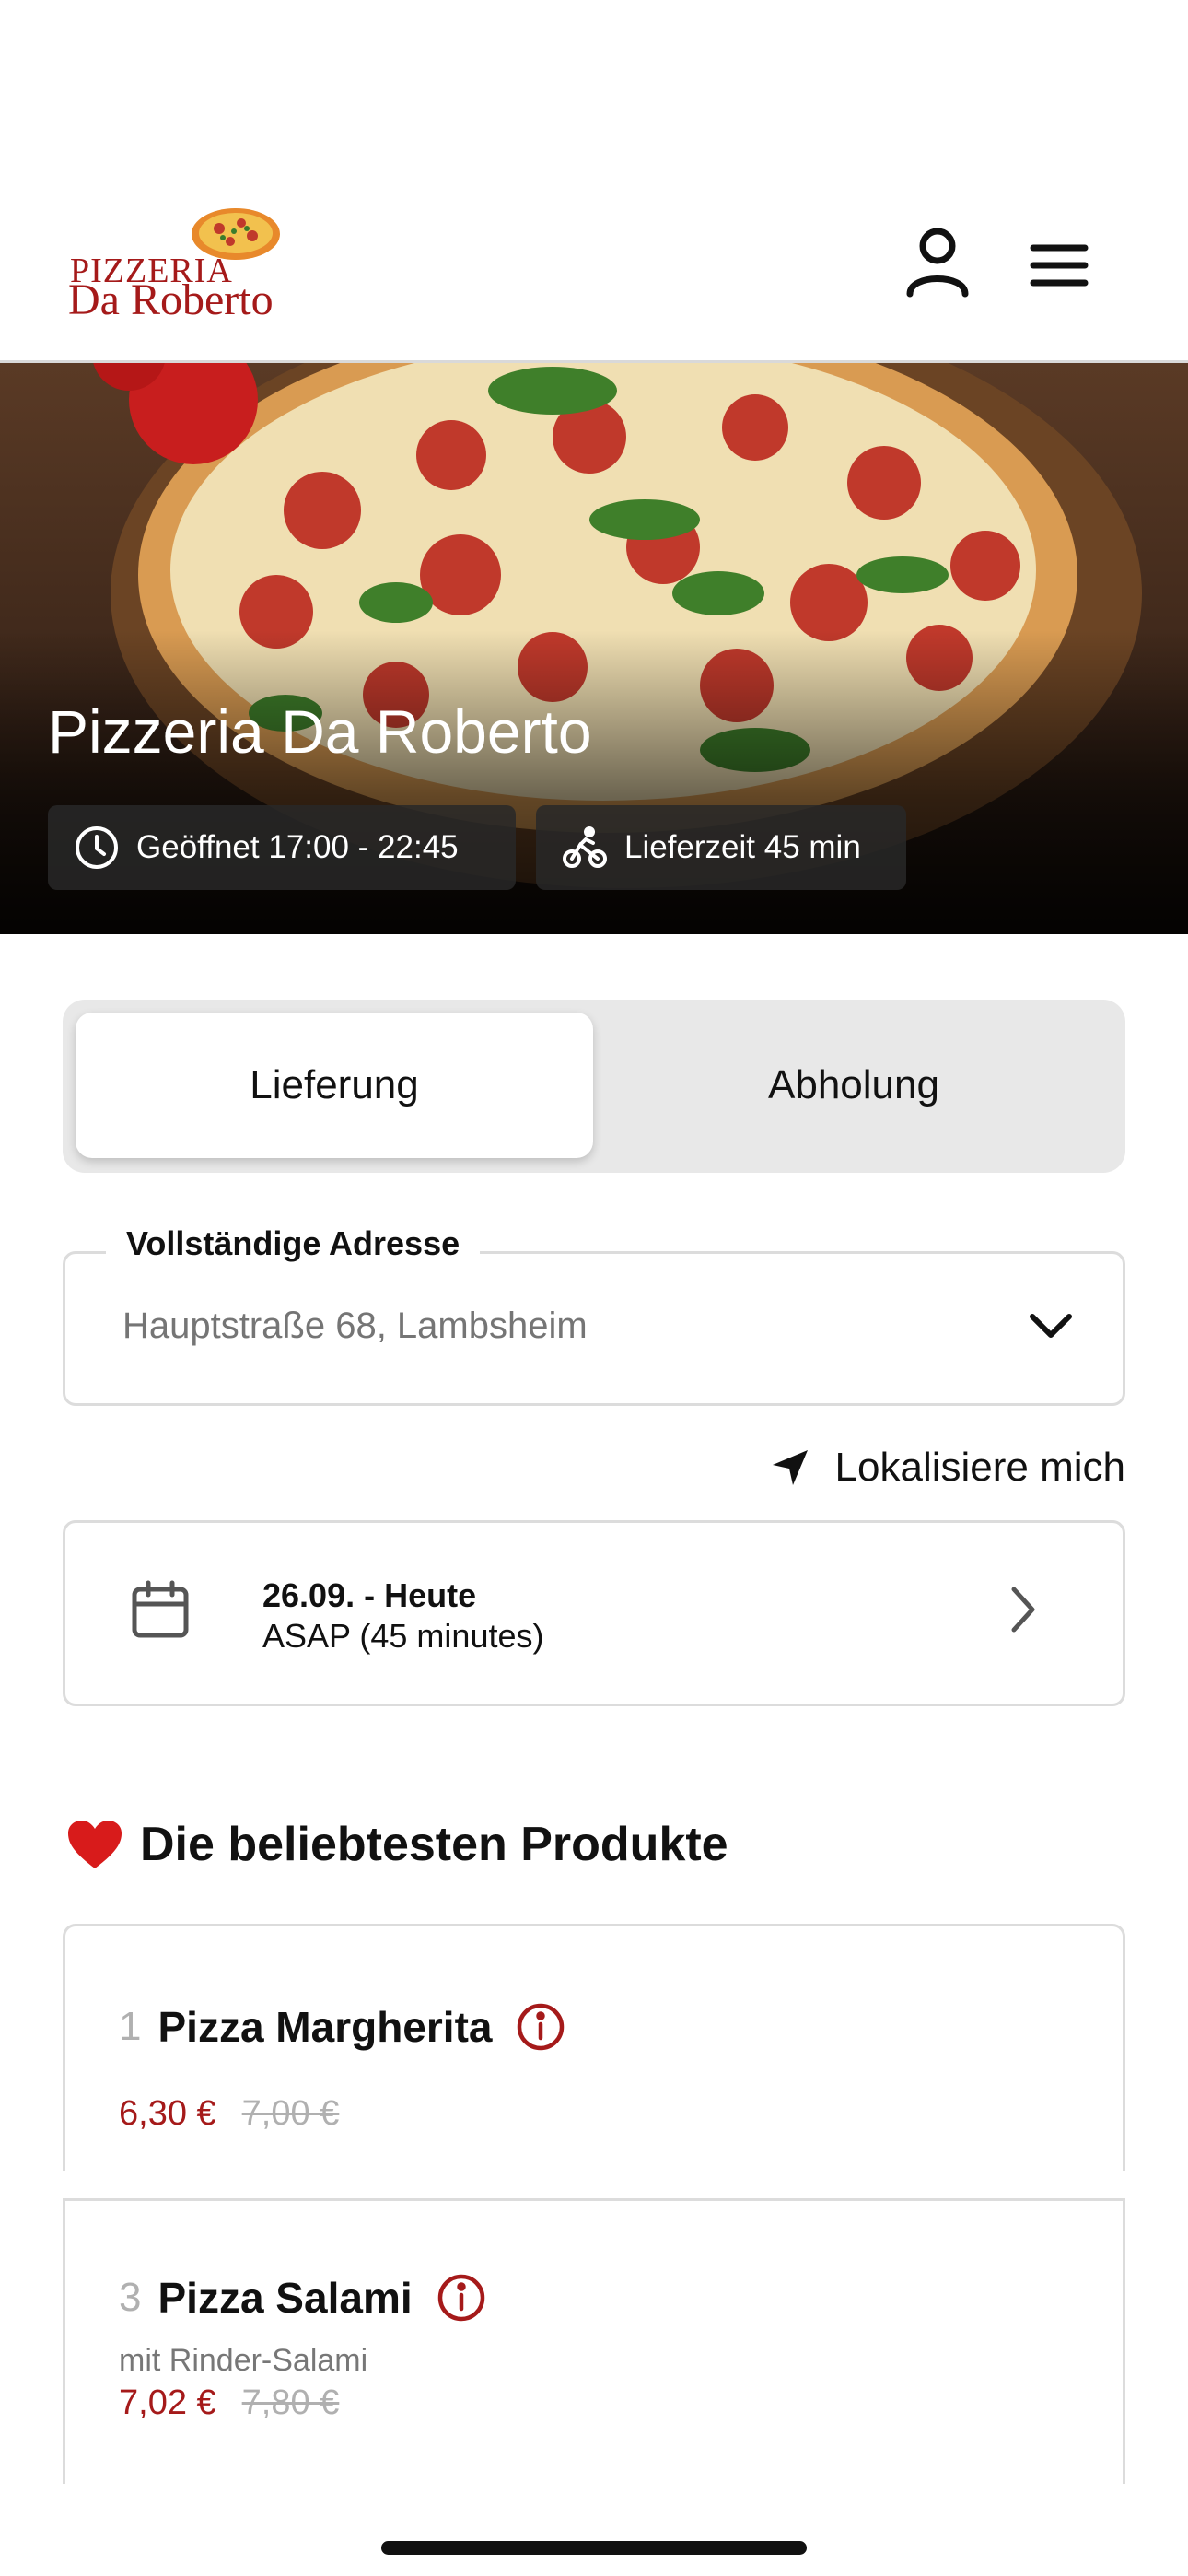 Image resolution: width=1188 pixels, height=2576 pixels. Describe the element at coordinates (320, 731) in the screenshot. I see `restaurant-name: Pizzeria Da Roberto` at that location.